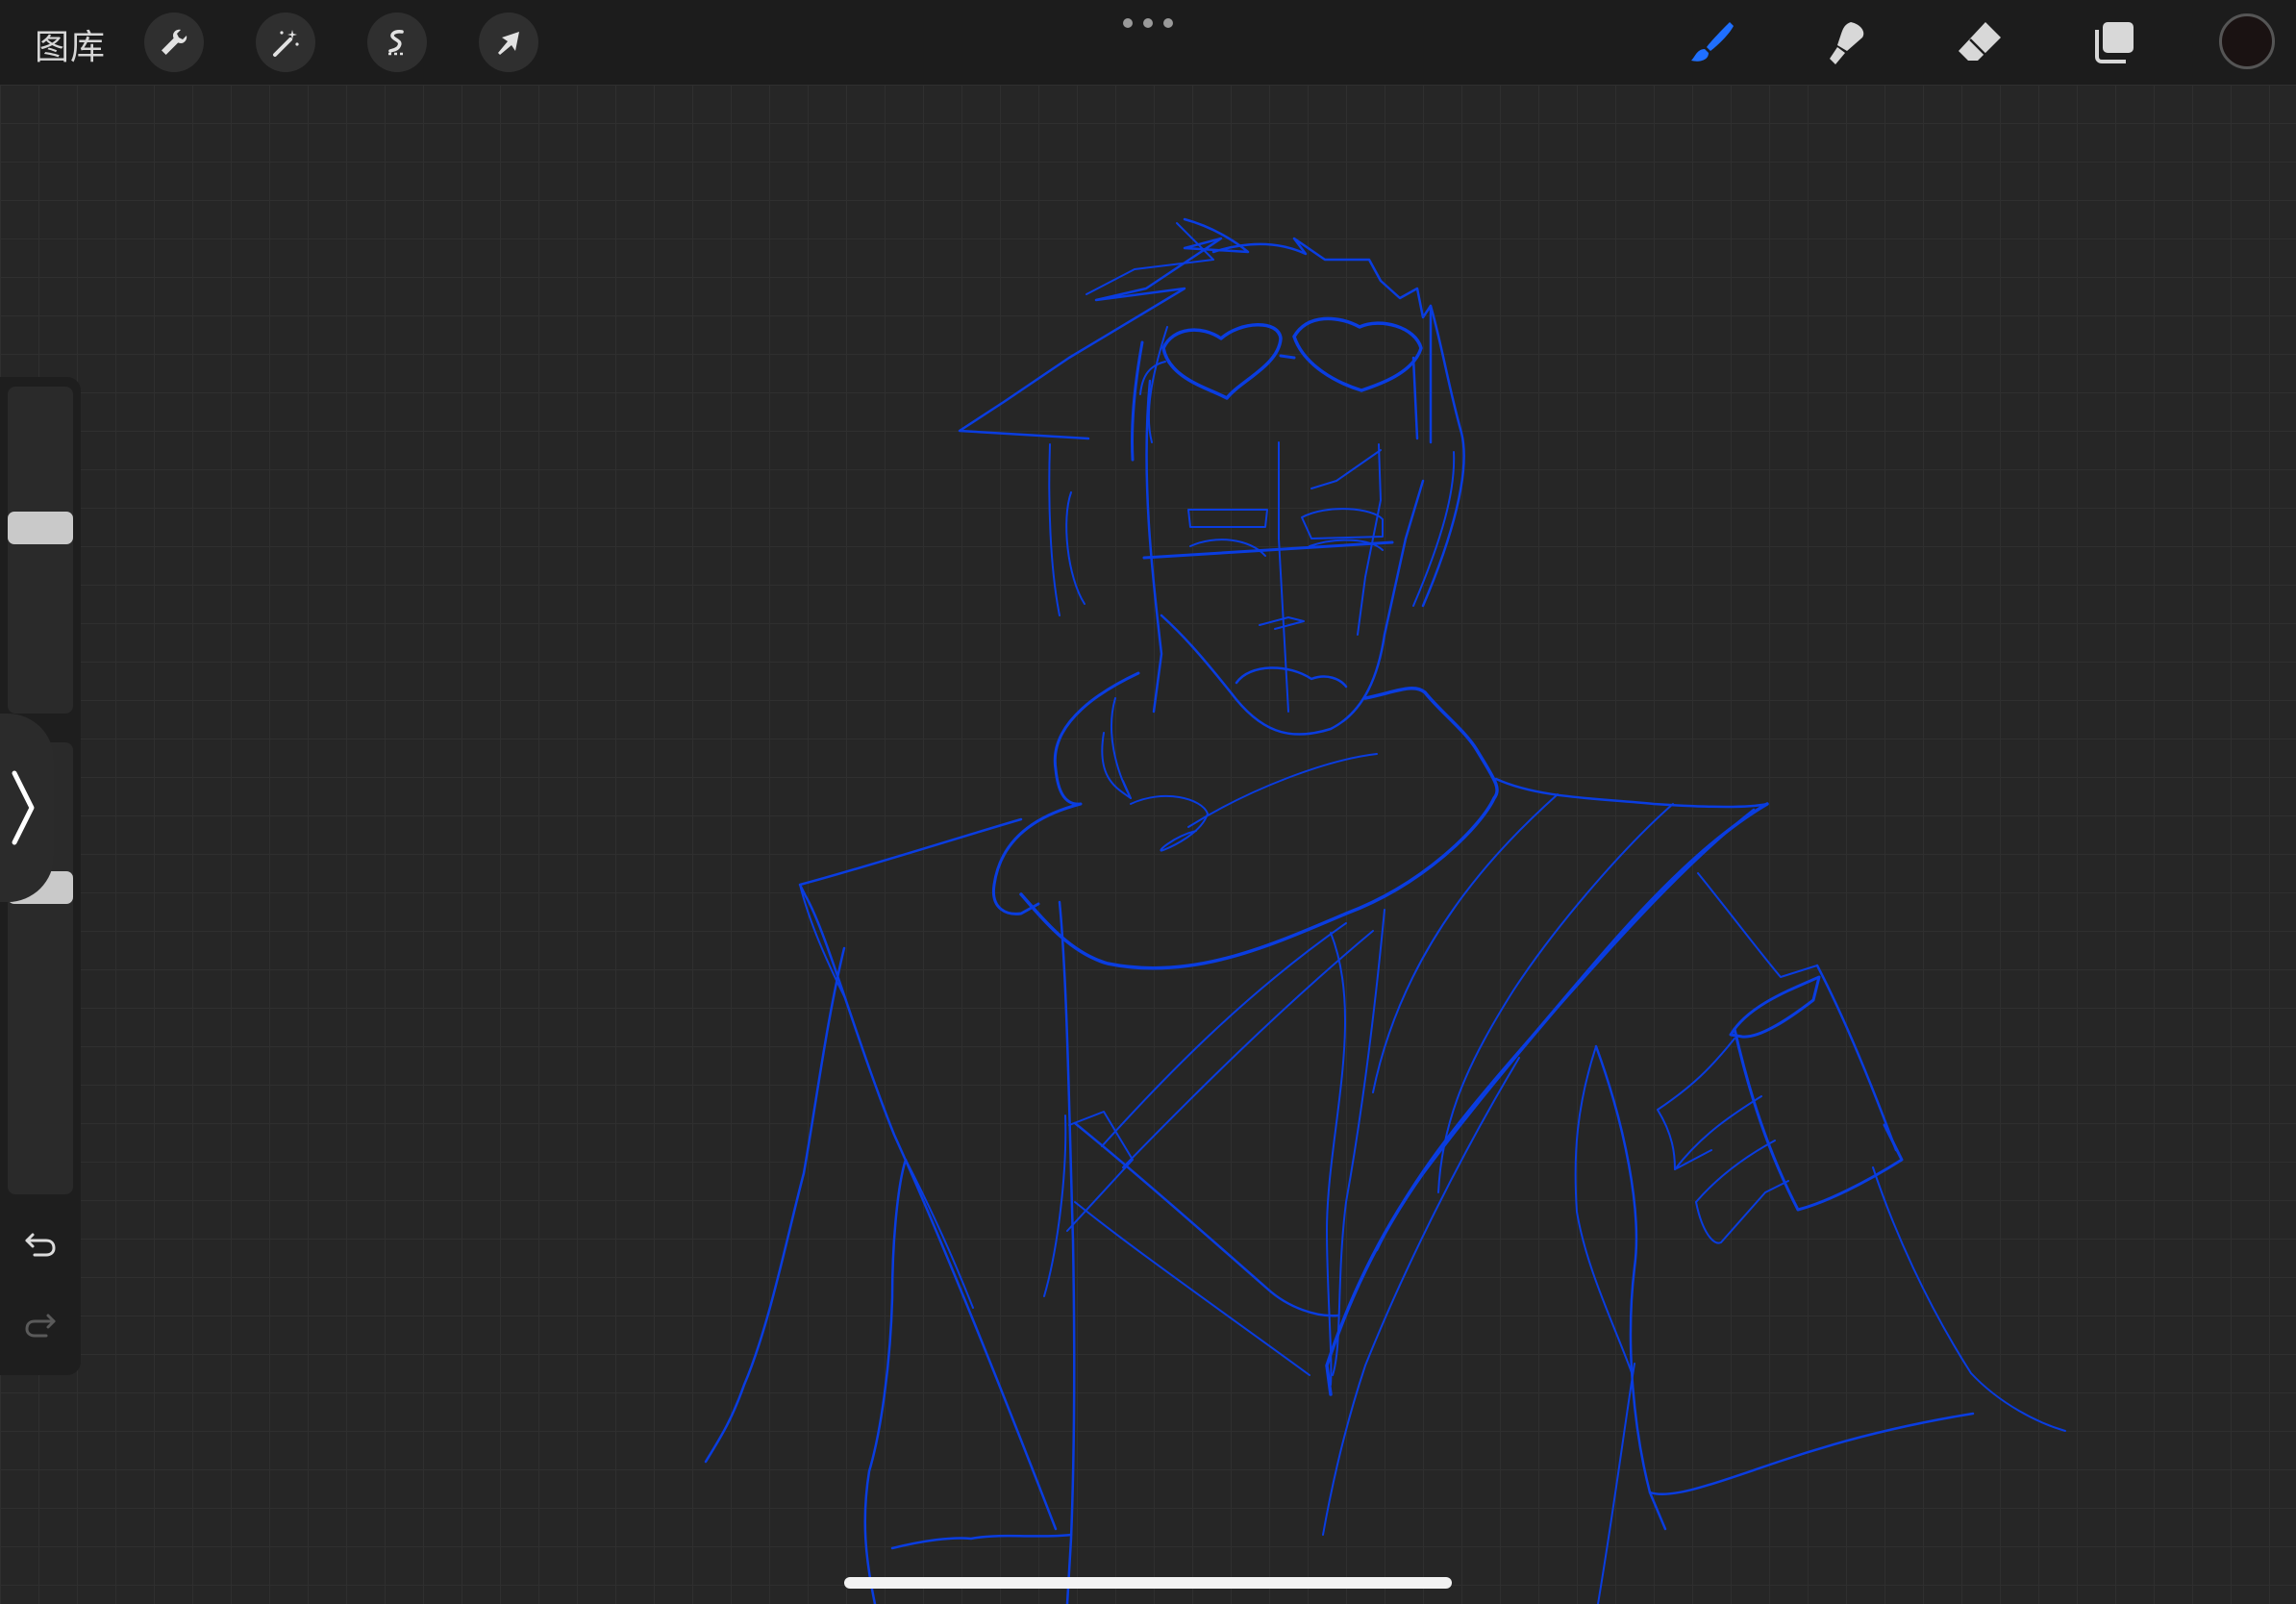 The image size is (2296, 1604). I want to click on wrench-icon, so click(174, 42).